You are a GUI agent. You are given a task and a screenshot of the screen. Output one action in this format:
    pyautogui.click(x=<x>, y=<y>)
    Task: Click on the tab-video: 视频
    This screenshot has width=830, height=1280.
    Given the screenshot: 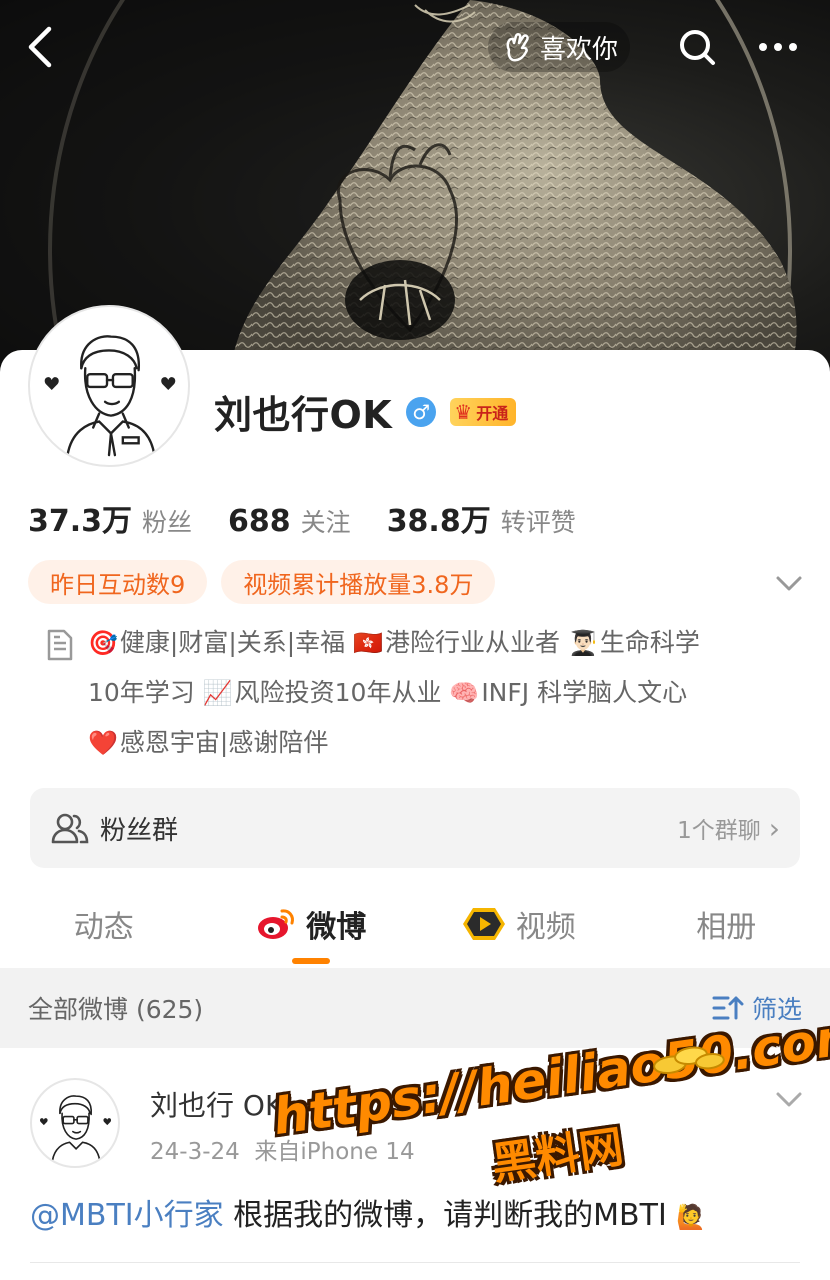 What is the action you would take?
    pyautogui.click(x=519, y=924)
    